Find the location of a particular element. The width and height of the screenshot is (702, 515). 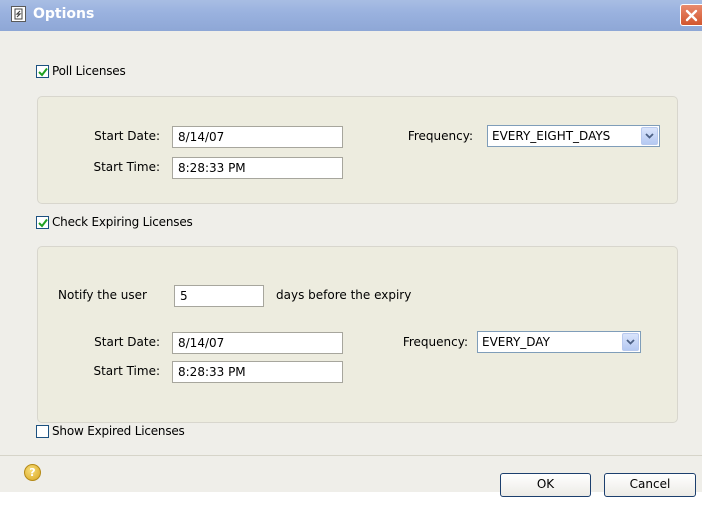

poll-licenses-checkbox is located at coordinates (42, 71).